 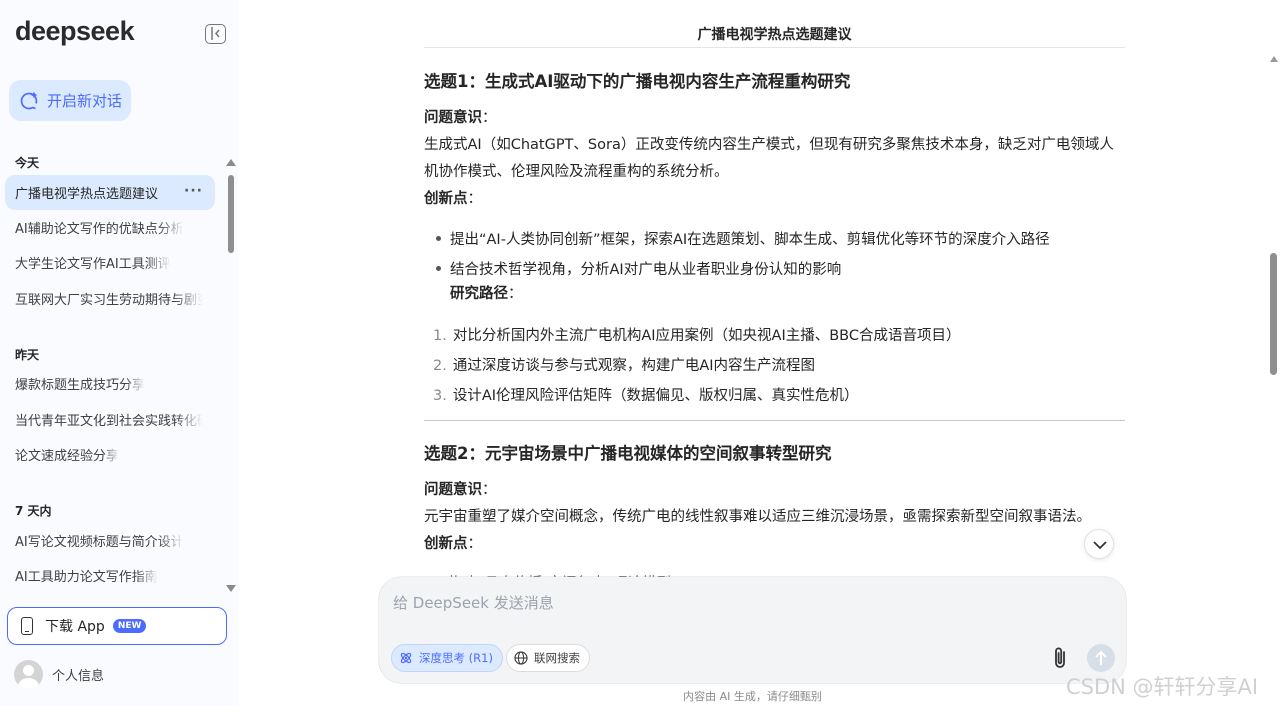 What do you see at coordinates (456, 658) in the screenshot?
I see `deep-think-label: 深度思考 (R1)` at bounding box center [456, 658].